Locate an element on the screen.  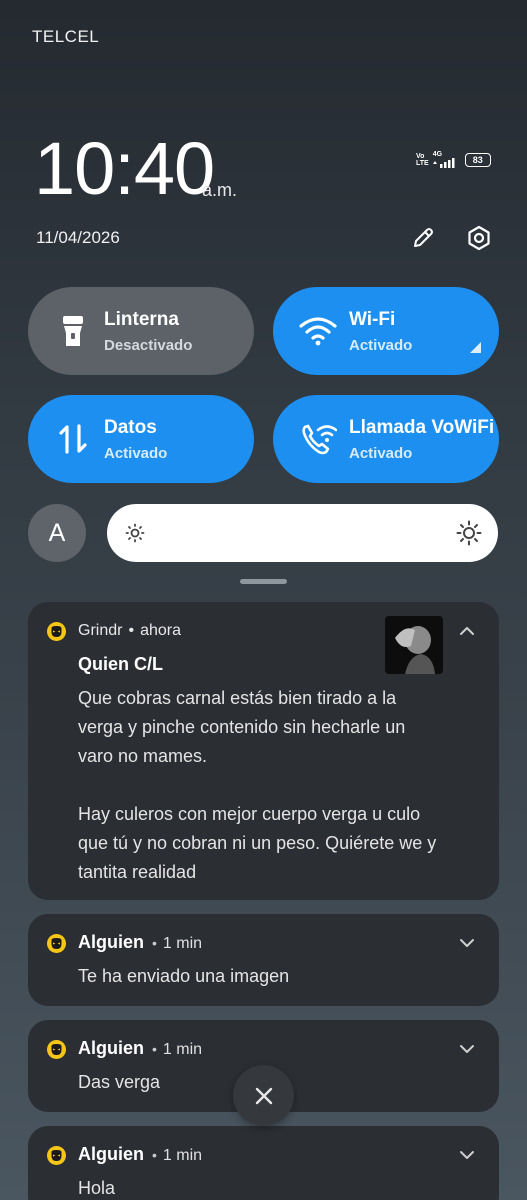
volte-indicator: Vo LTE is located at coordinates (422, 159).